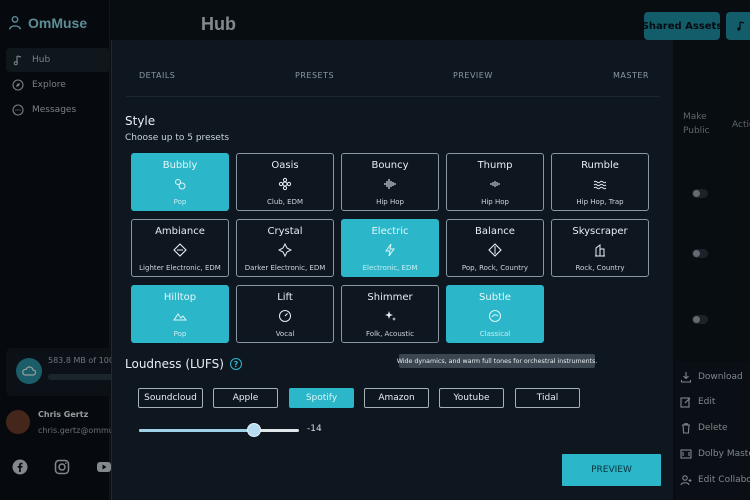 Image resolution: width=750 pixels, height=500 pixels. I want to click on gauge-icon, so click(285, 316).